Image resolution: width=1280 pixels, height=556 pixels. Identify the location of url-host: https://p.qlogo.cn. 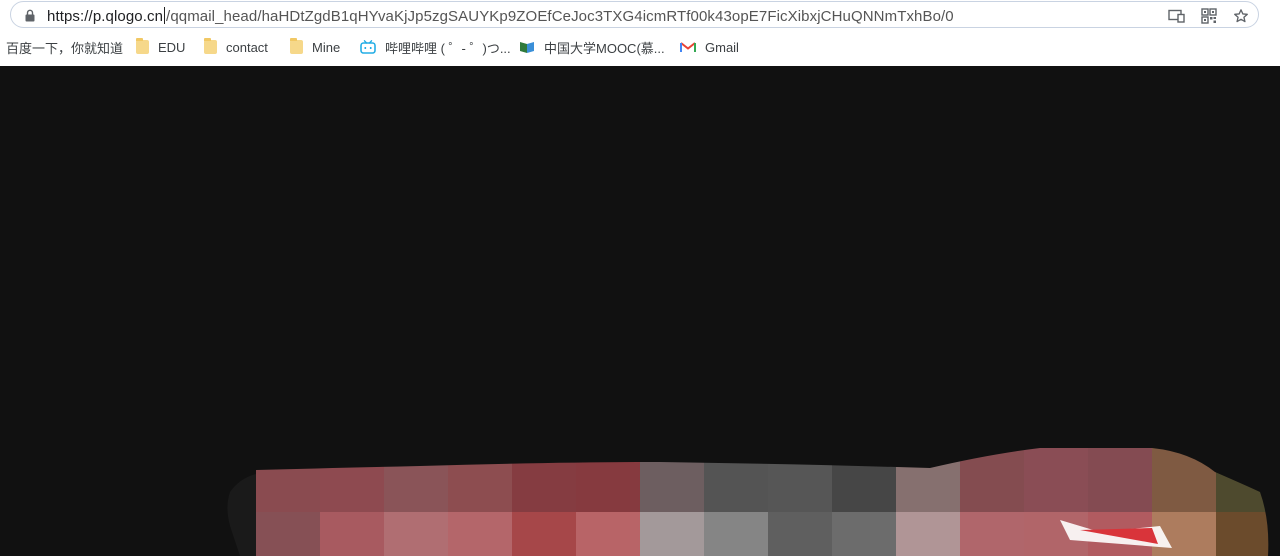
(105, 16).